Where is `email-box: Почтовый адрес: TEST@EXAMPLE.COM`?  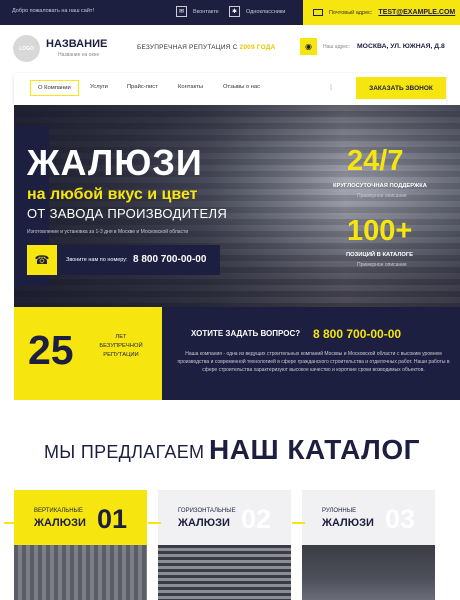
email-box: Почтовый адрес: TEST@EXAMPLE.COM is located at coordinates (381, 12).